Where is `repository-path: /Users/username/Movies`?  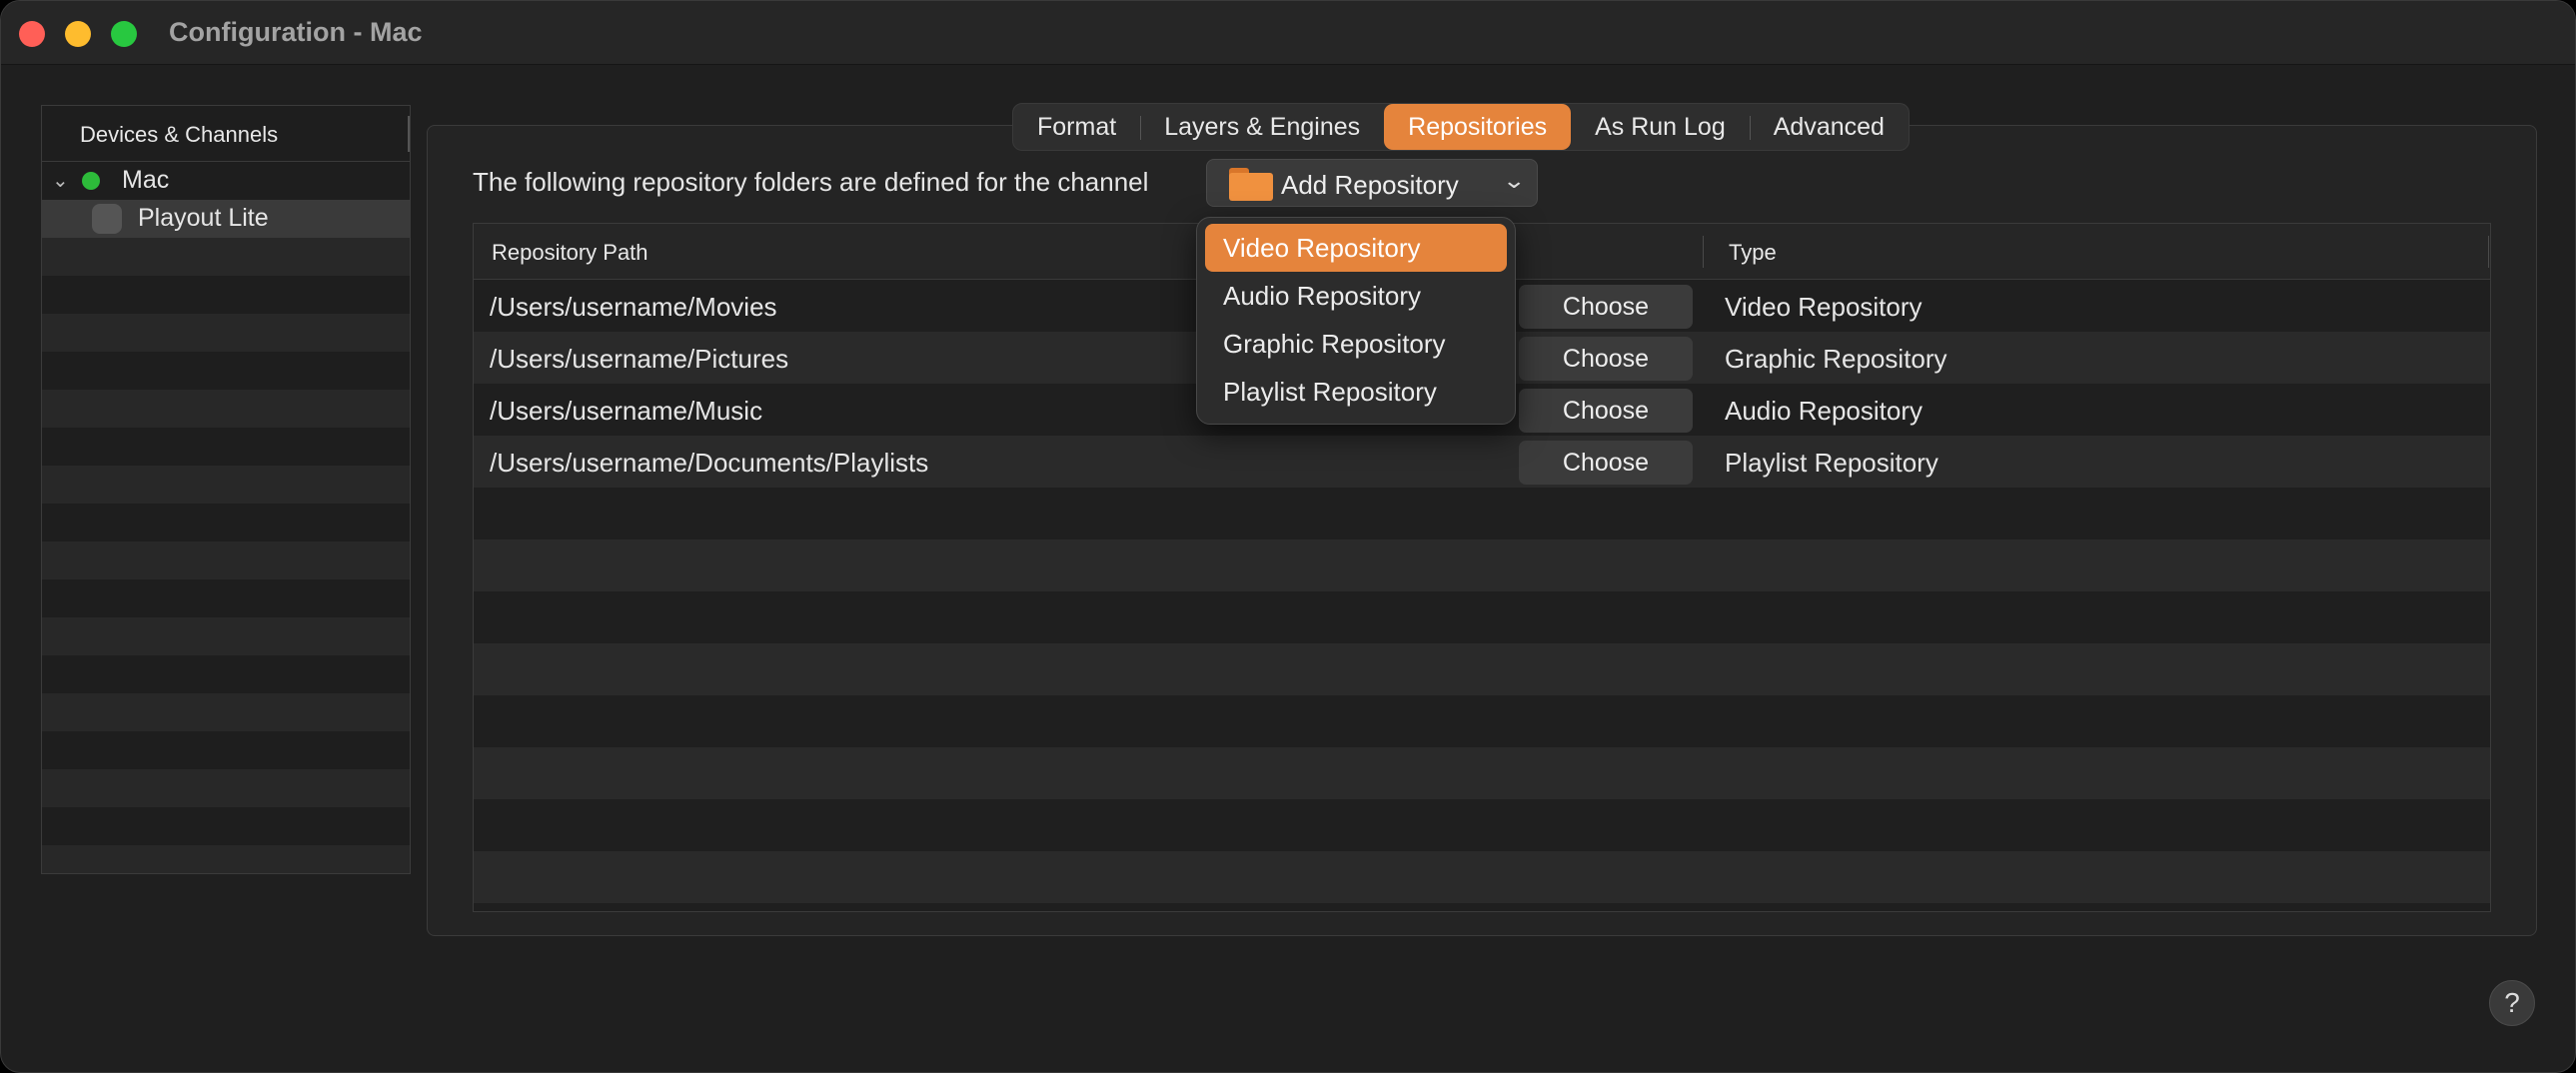 repository-path: /Users/username/Movies is located at coordinates (633, 307).